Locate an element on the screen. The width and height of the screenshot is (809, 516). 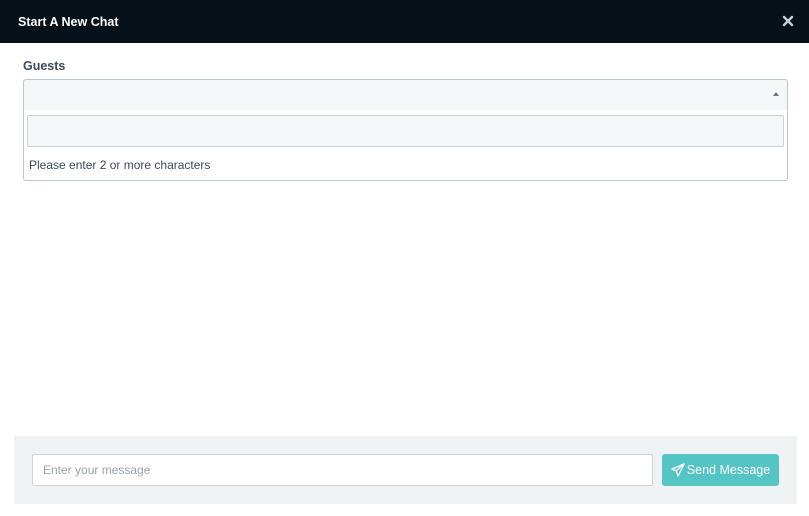
message-input is located at coordinates (342, 470).